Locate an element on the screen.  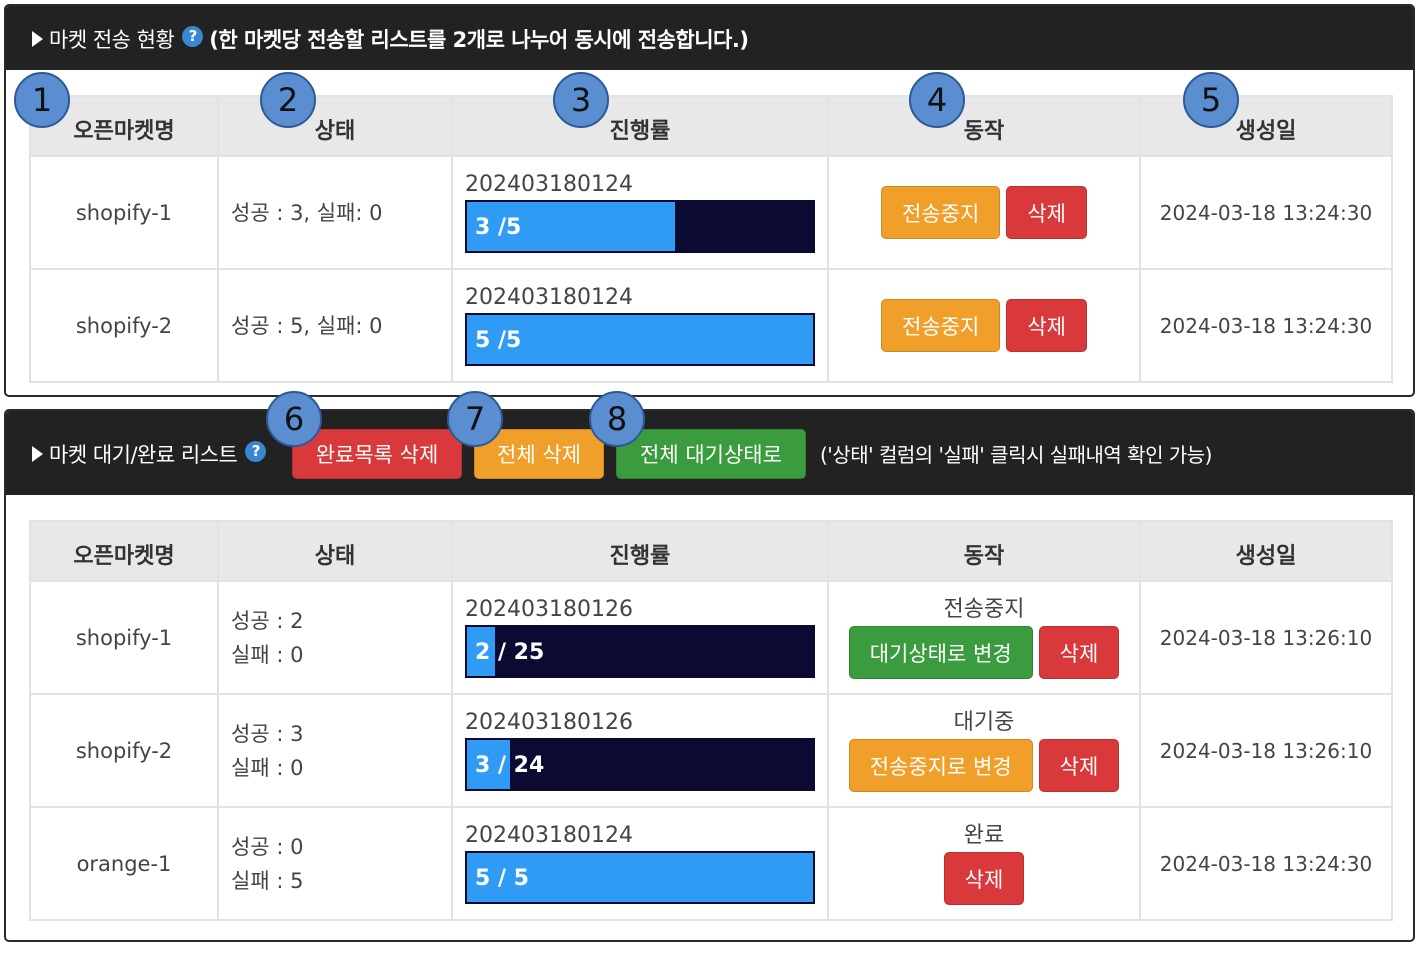
progress-text: 5 /5 is located at coordinates (498, 340).